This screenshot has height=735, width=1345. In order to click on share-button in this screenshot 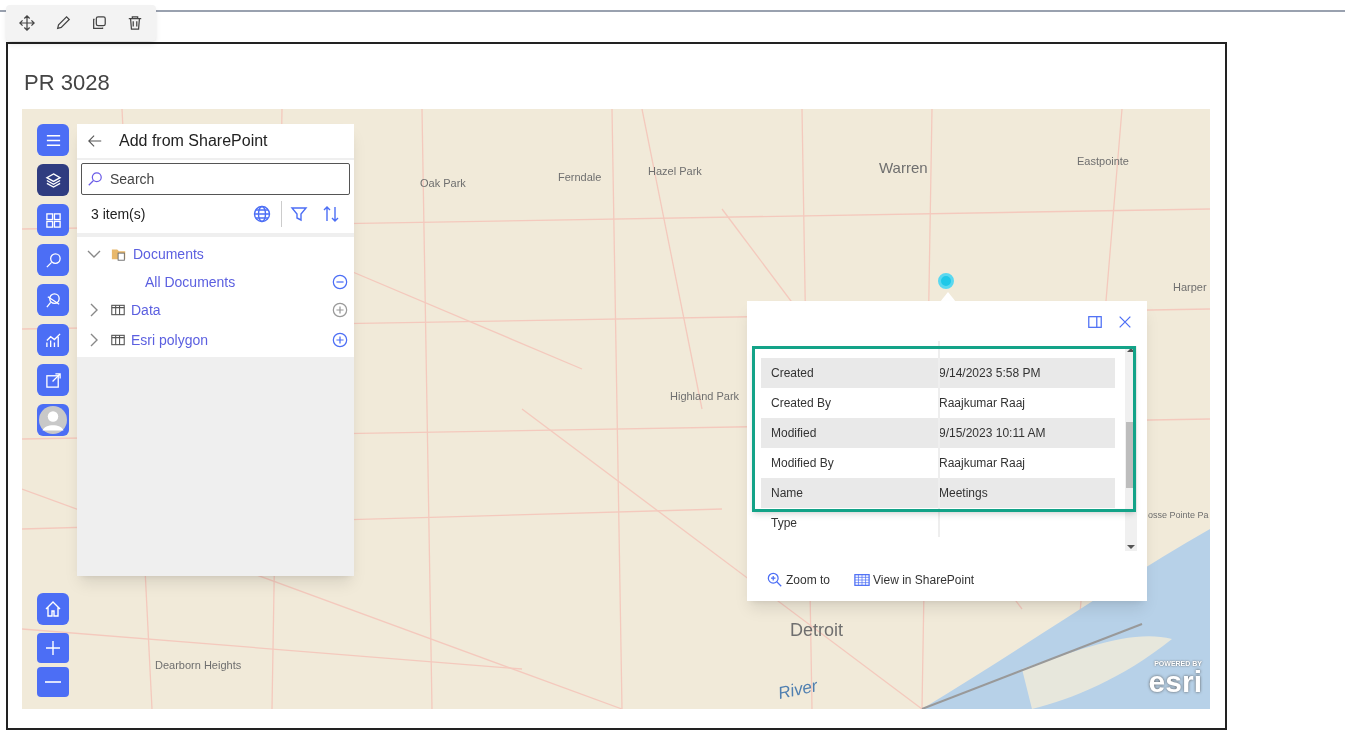, I will do `click(53, 380)`.